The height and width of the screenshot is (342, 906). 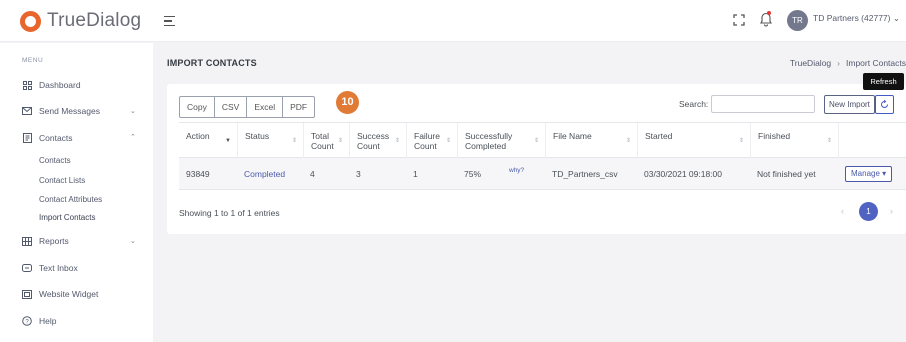 I want to click on copy-button: Copy, so click(x=197, y=107).